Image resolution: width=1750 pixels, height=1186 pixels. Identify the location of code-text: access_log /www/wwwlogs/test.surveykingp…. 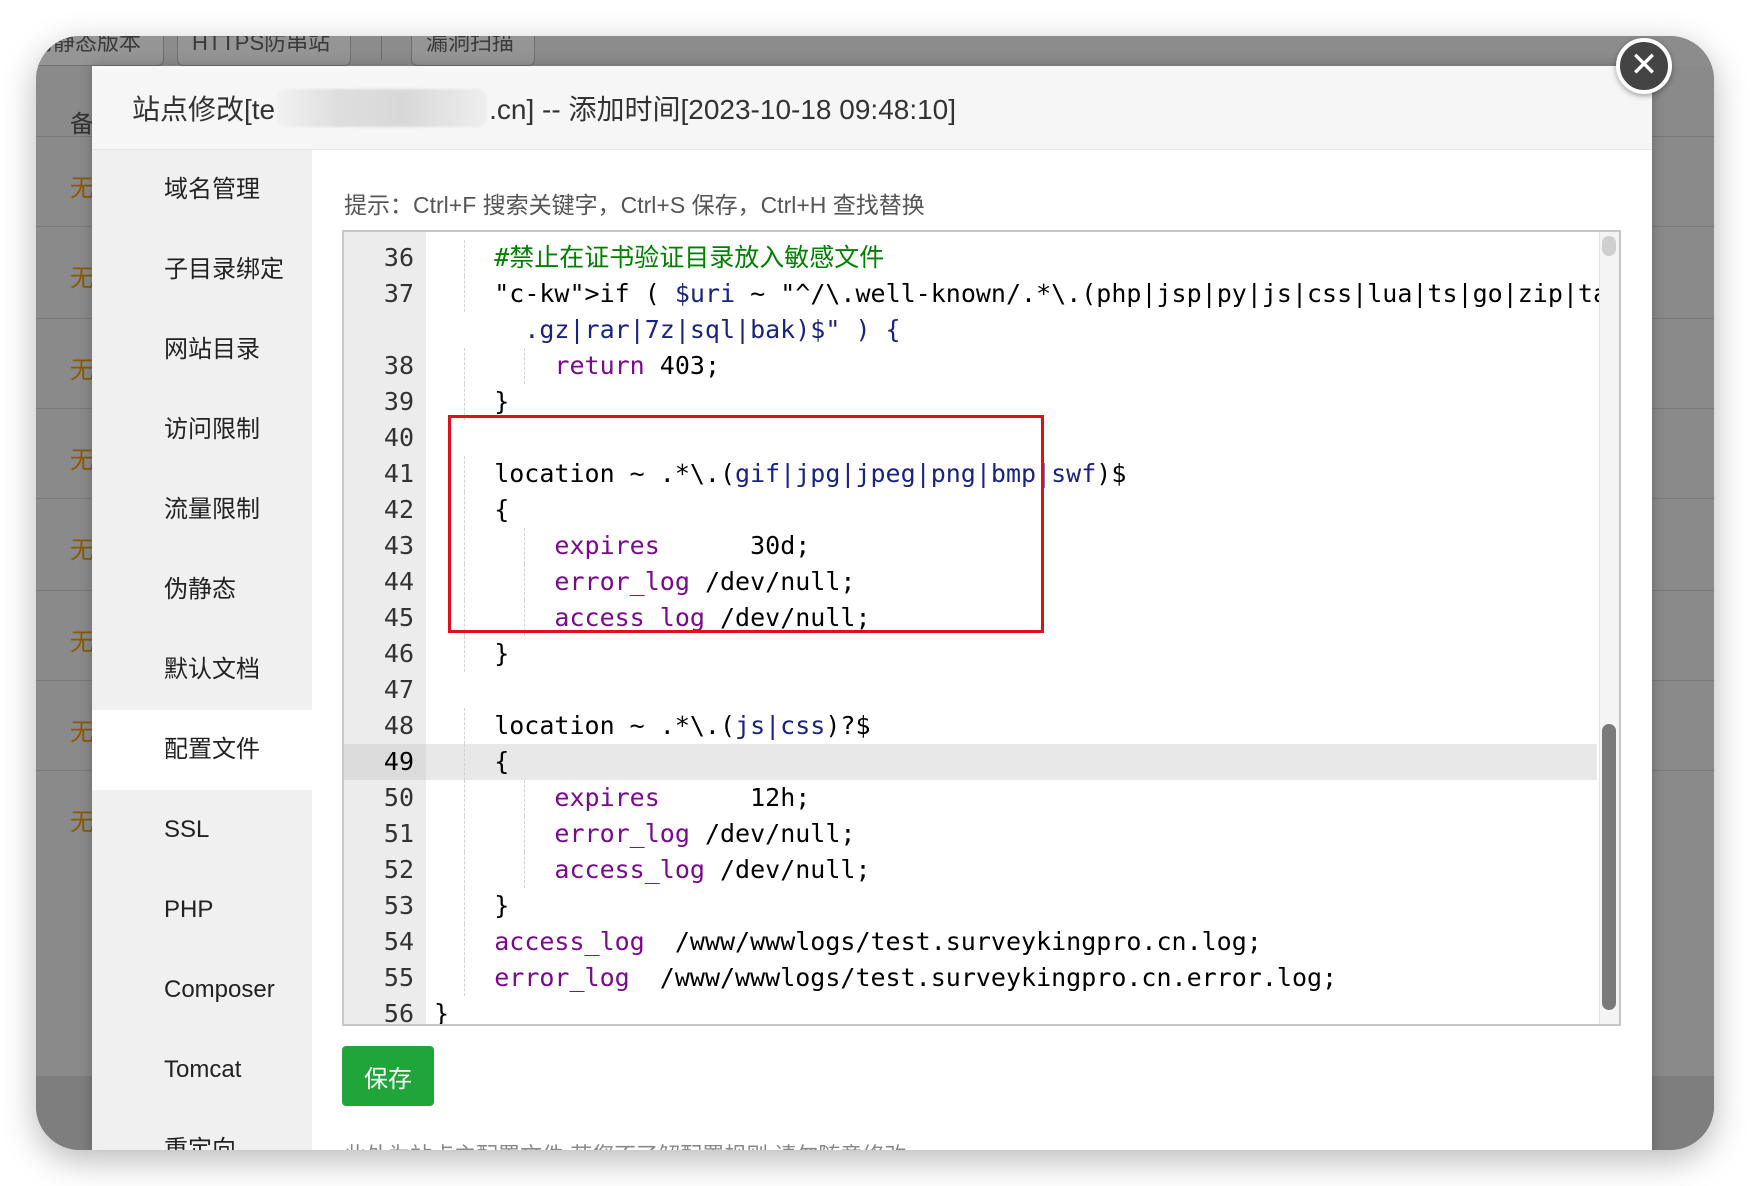
(878, 941).